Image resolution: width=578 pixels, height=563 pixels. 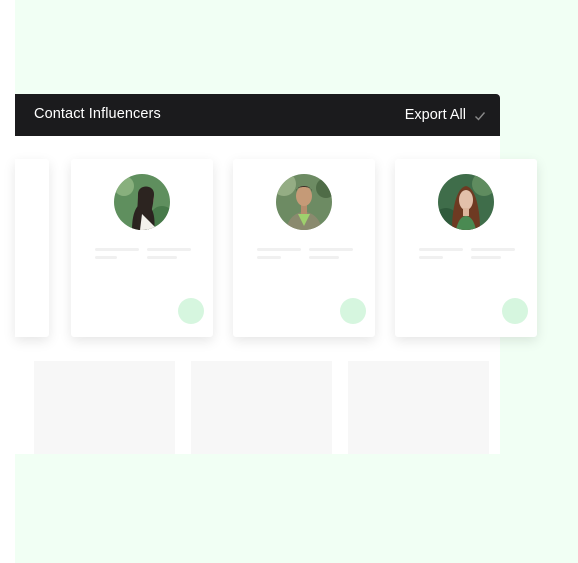 I want to click on export-all-label: Export All, so click(x=435, y=115).